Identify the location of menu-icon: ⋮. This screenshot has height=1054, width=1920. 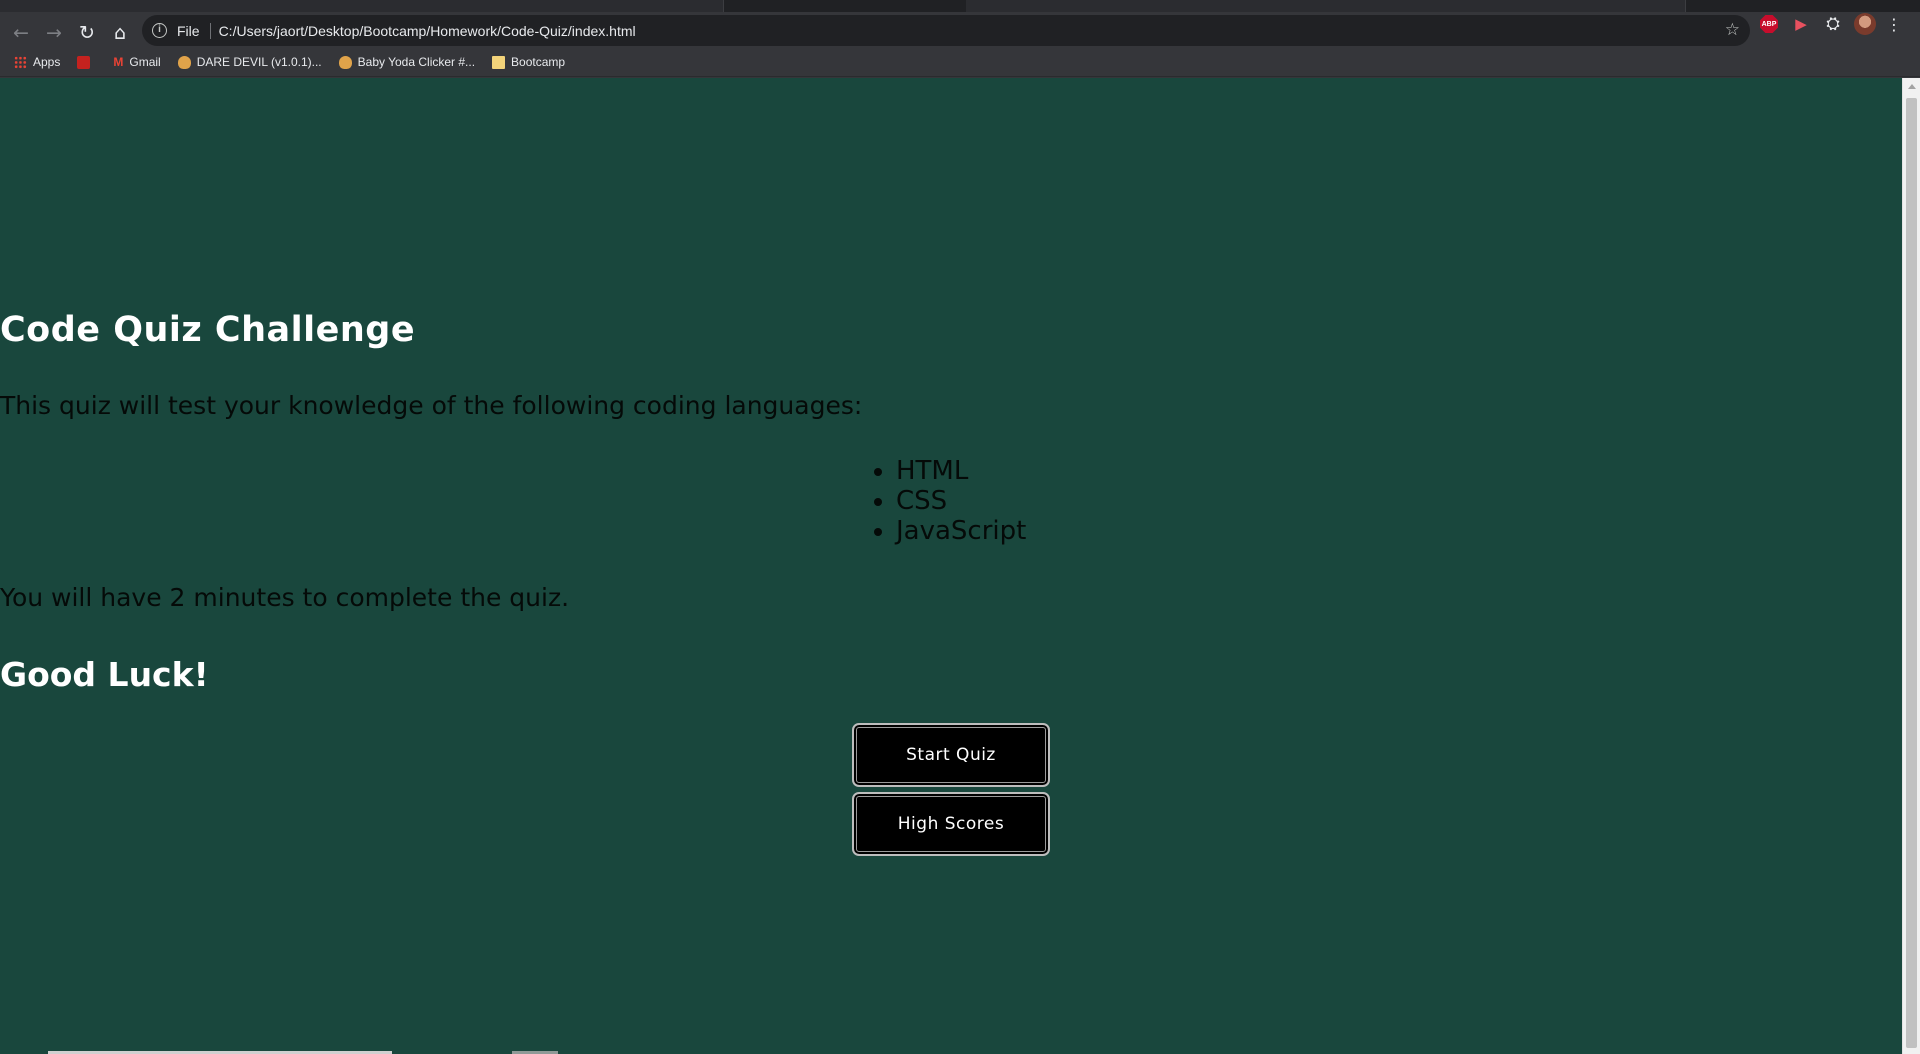
(1894, 24).